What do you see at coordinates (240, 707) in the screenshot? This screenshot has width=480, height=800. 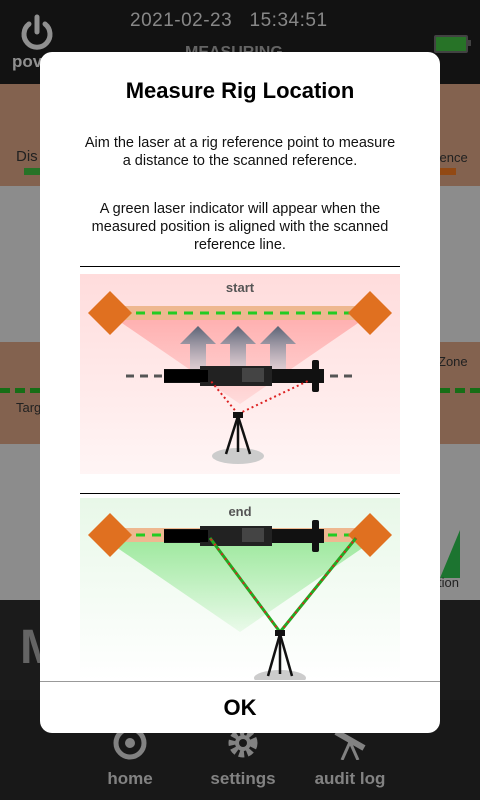 I see `ok-button: OK` at bounding box center [240, 707].